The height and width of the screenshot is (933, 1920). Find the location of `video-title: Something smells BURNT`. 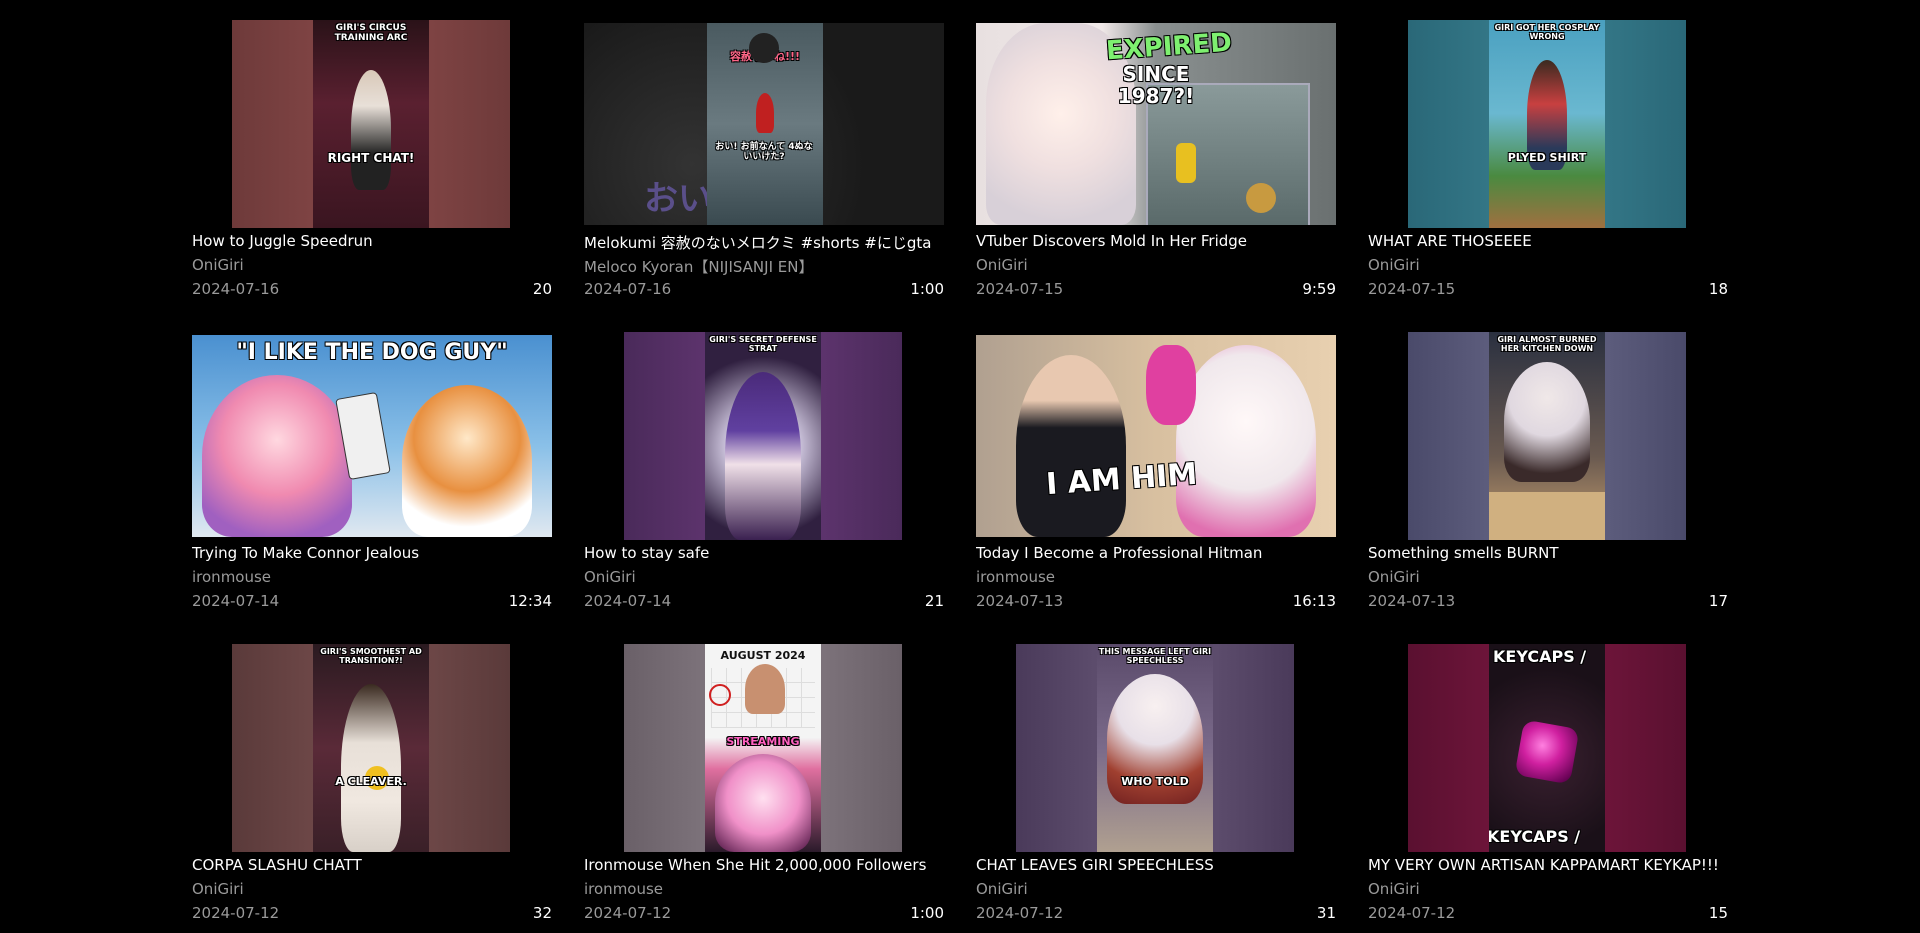

video-title: Something smells BURNT is located at coordinates (1548, 553).